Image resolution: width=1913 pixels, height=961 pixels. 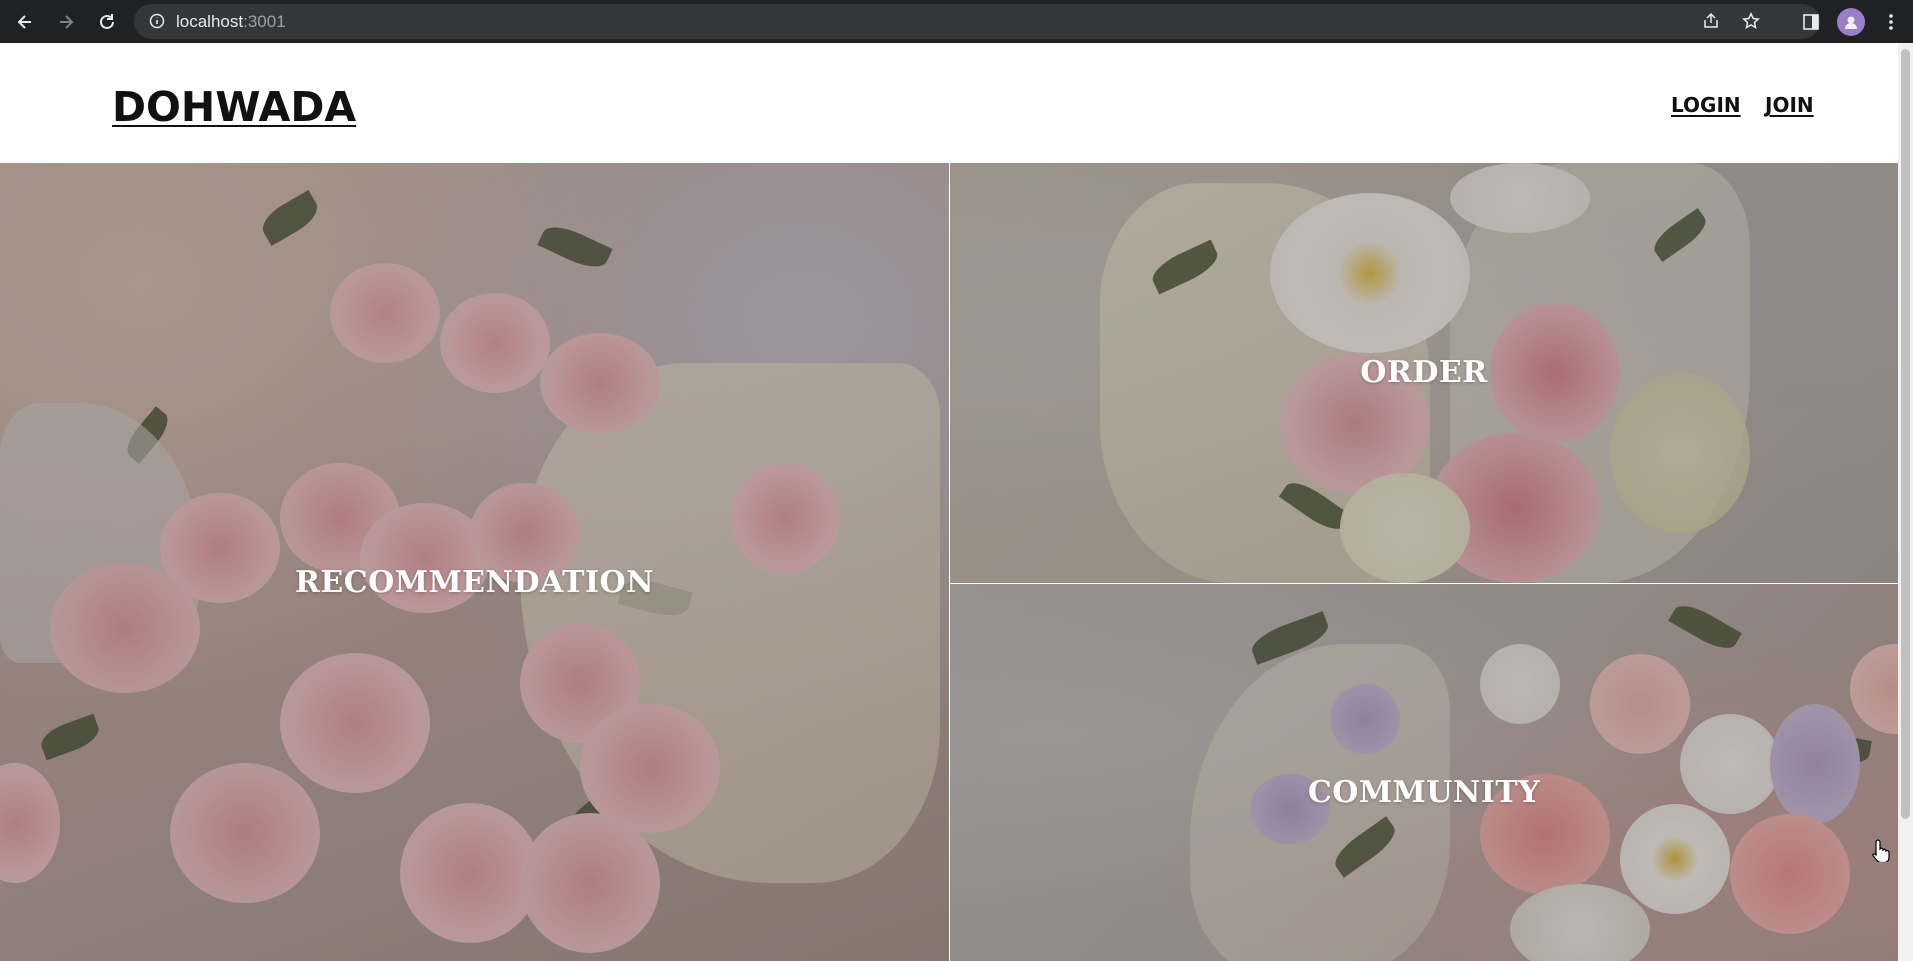 I want to click on site-header: DOHWADA LOGIN JOIN, so click(x=949, y=103).